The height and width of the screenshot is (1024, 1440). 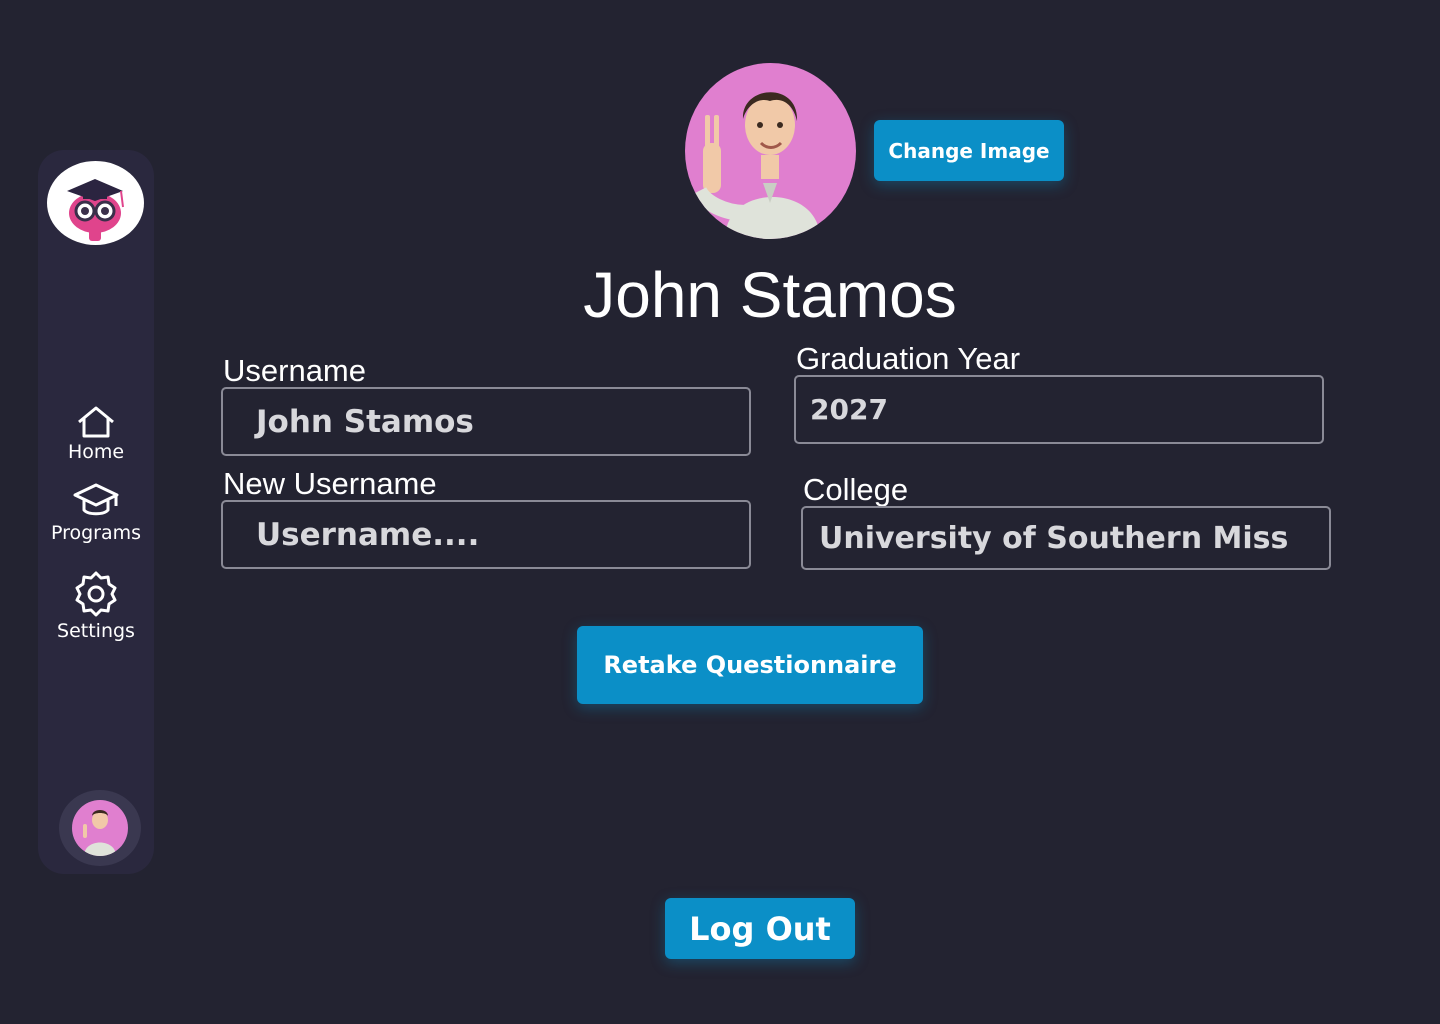 I want to click on sidebar-item-home: Home, so click(x=96, y=434).